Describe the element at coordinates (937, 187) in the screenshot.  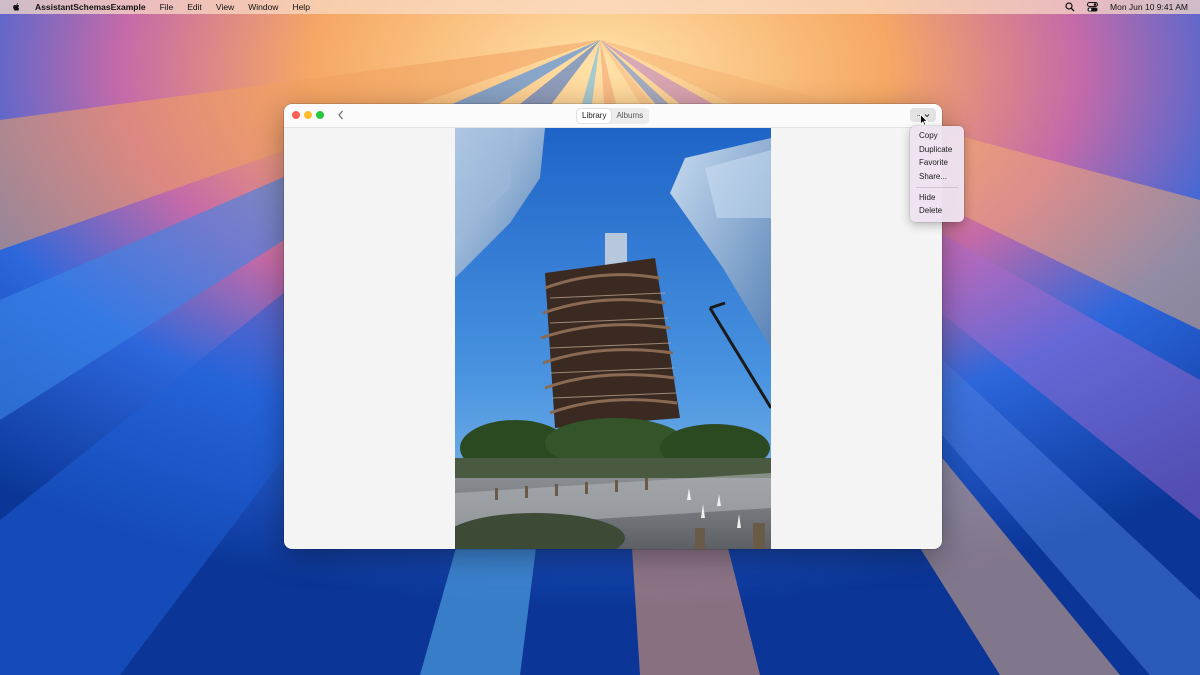
I see `menu-separator` at that location.